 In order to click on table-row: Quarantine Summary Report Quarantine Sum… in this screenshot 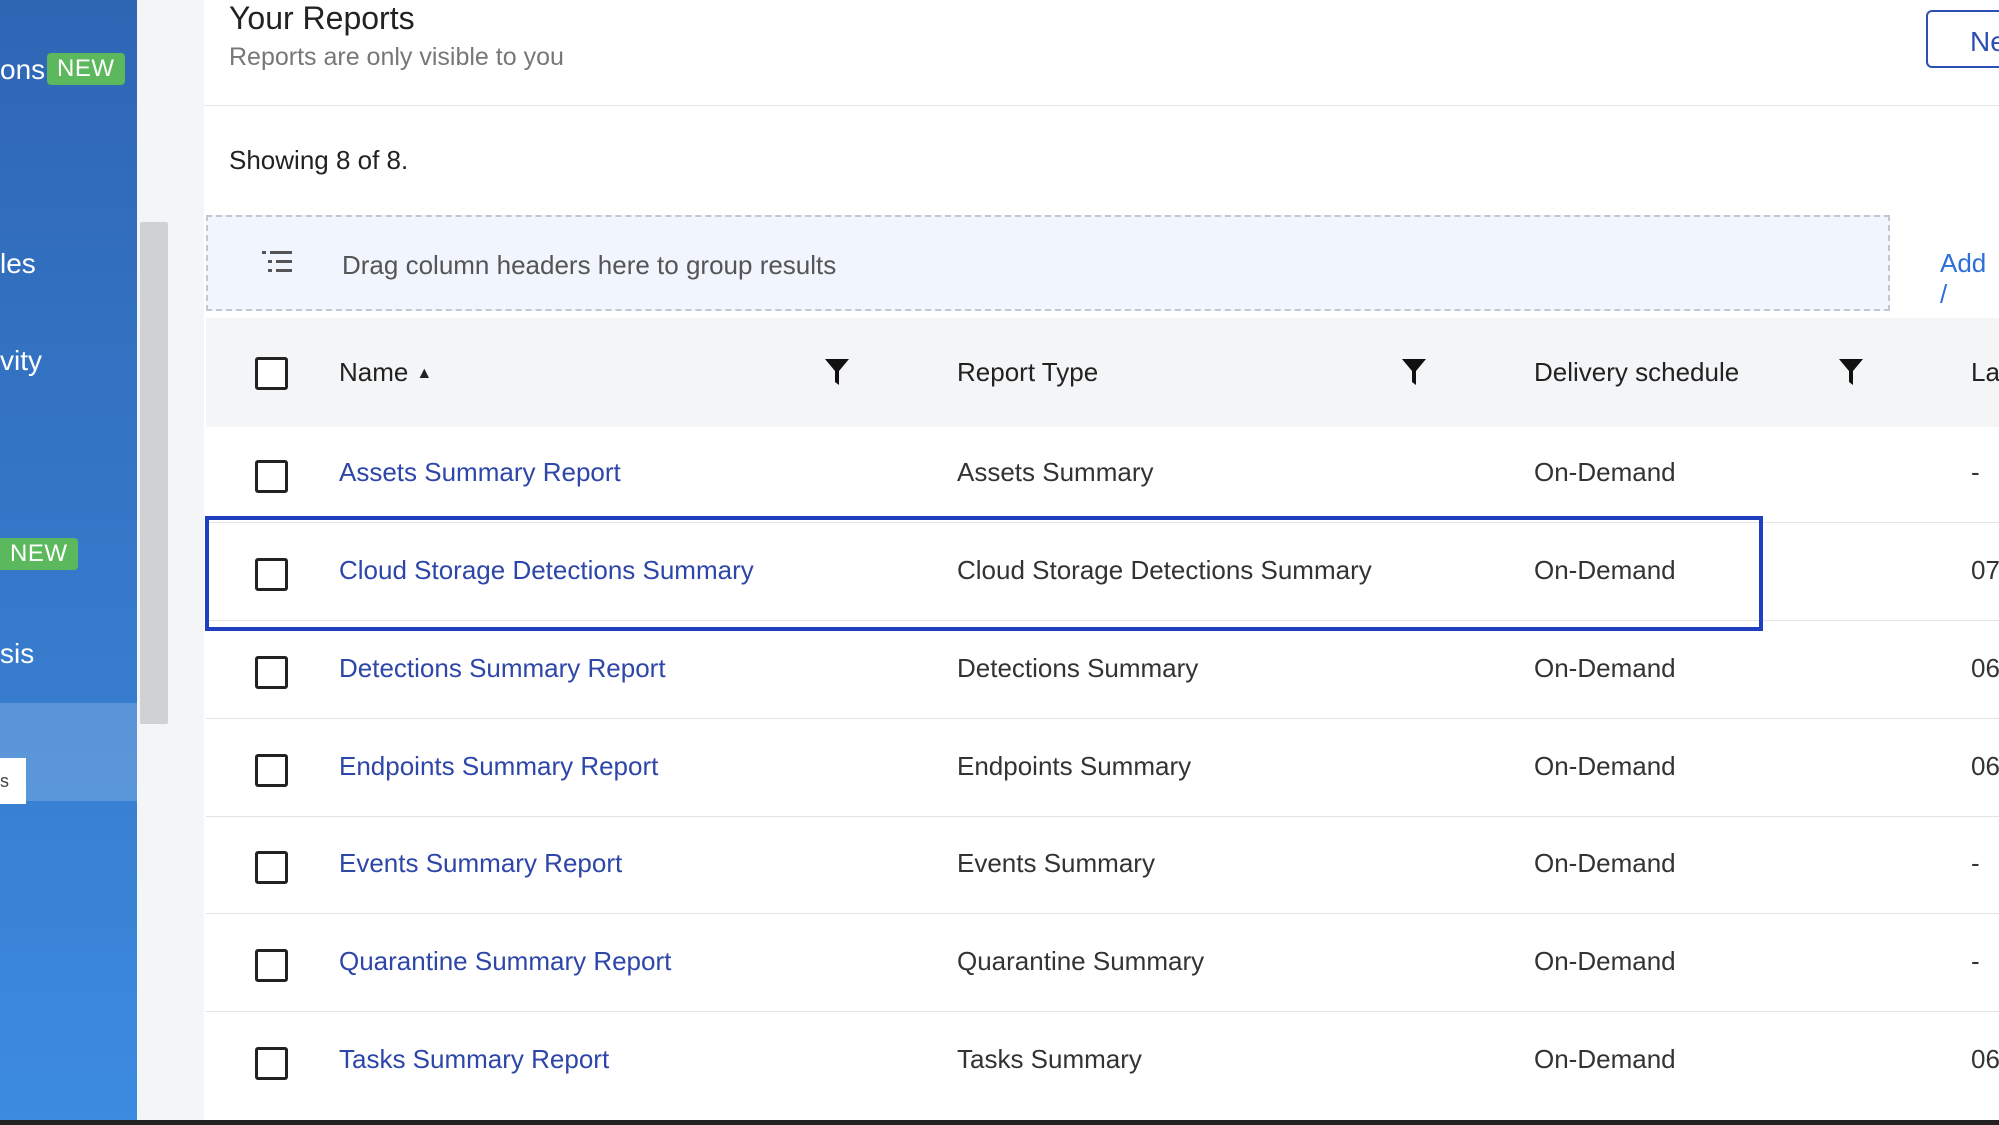, I will do `click(1102, 964)`.